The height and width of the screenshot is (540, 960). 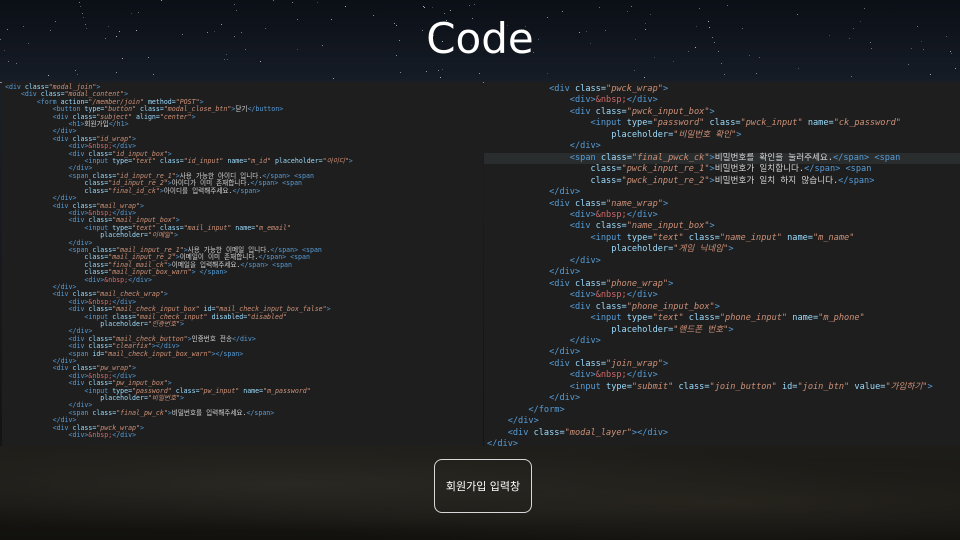 I want to click on signup-form-button: 회원가입 입력창, so click(x=483, y=486).